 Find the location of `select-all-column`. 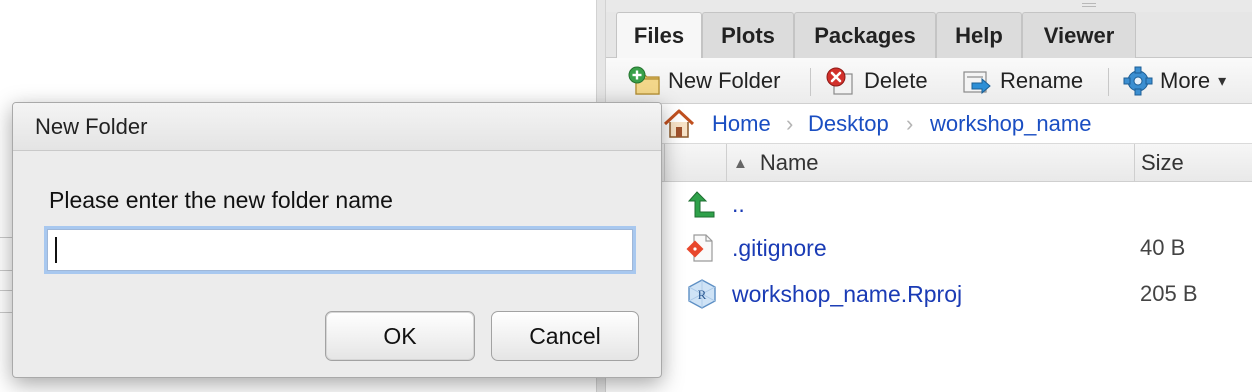

select-all-column is located at coordinates (695, 163).